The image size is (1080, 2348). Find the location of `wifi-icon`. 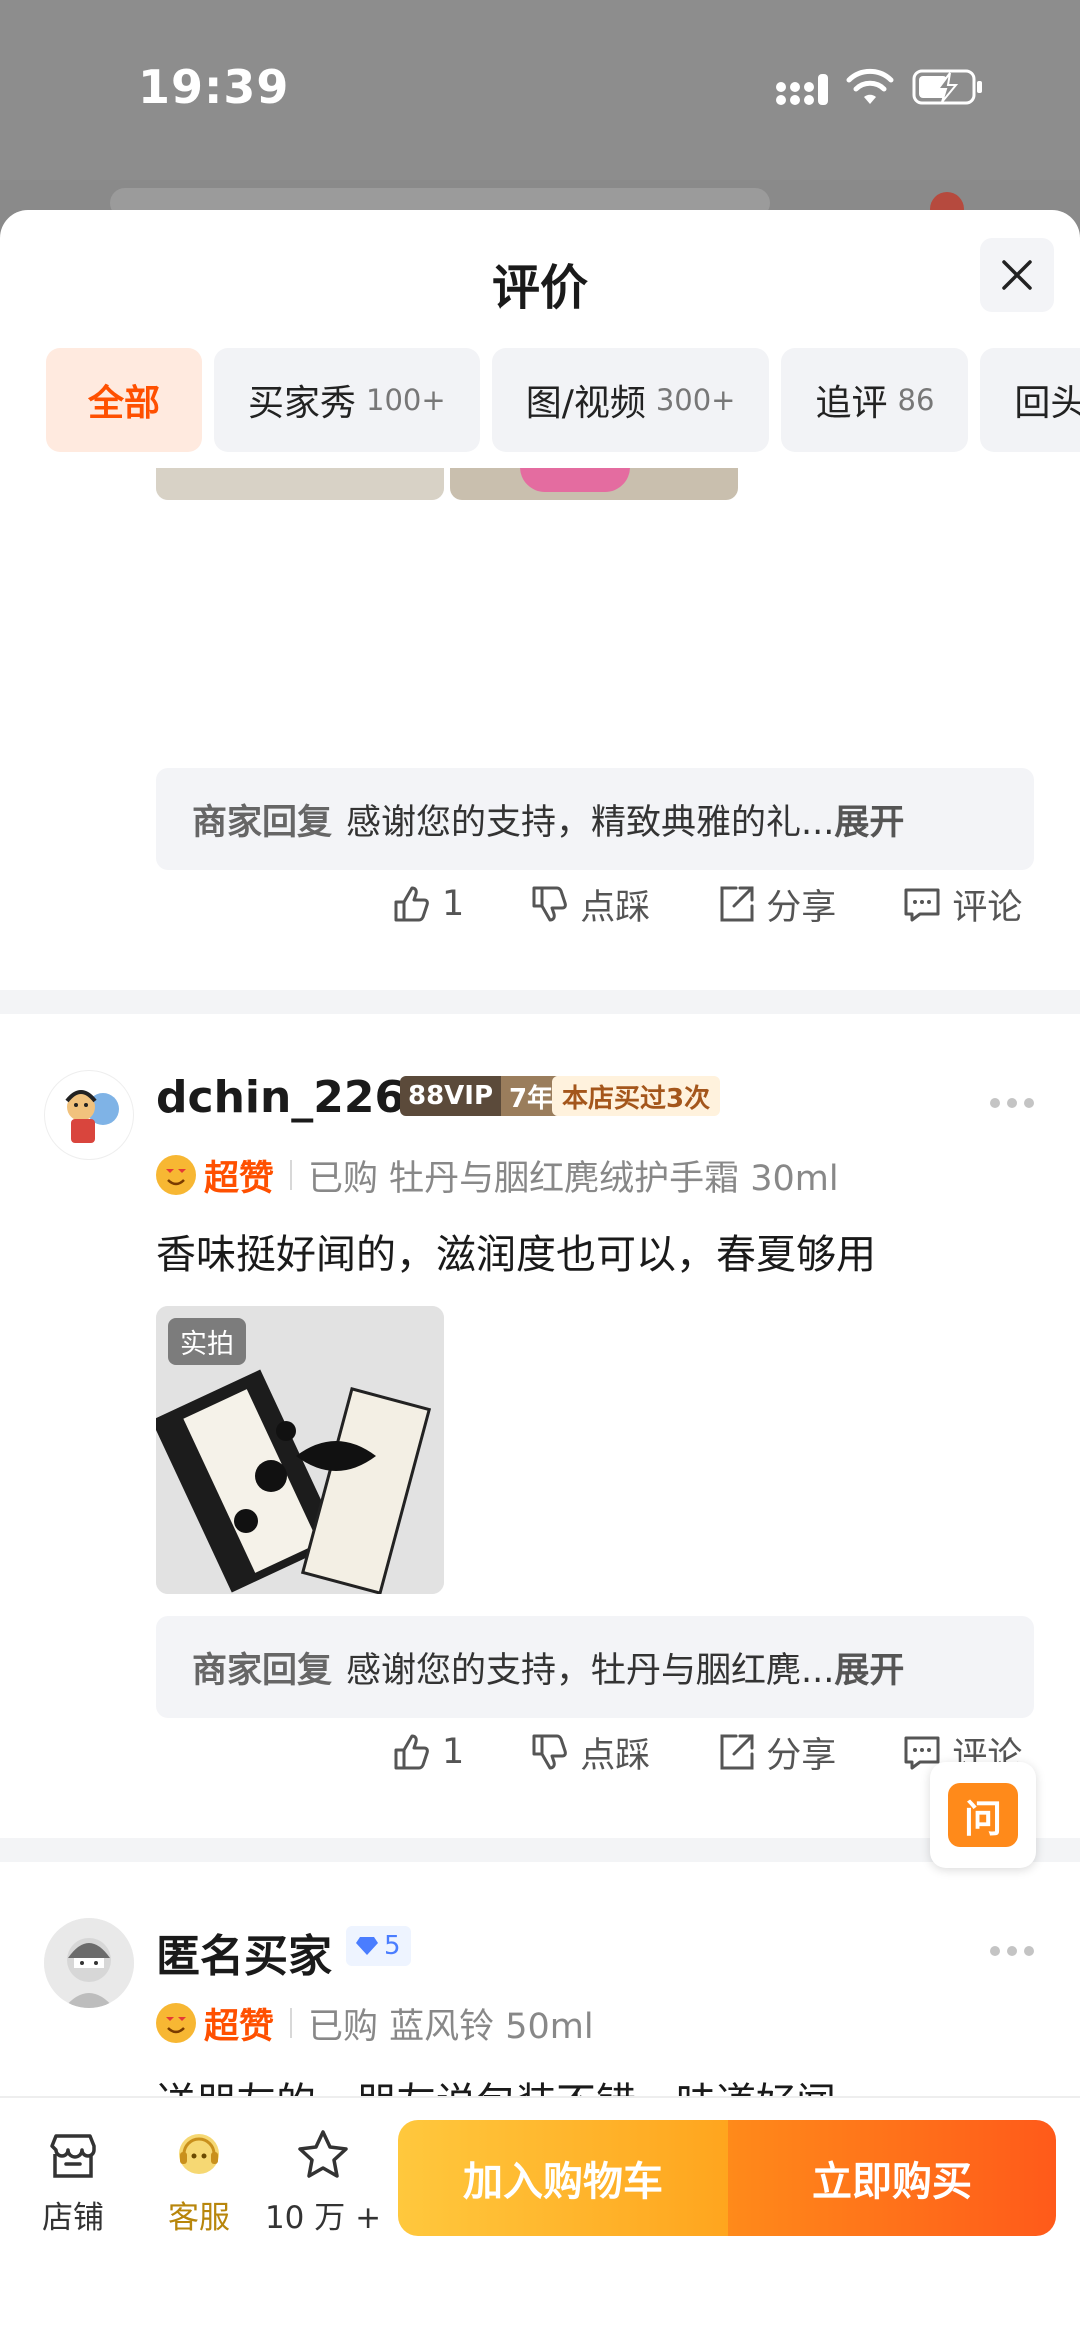

wifi-icon is located at coordinates (870, 86).